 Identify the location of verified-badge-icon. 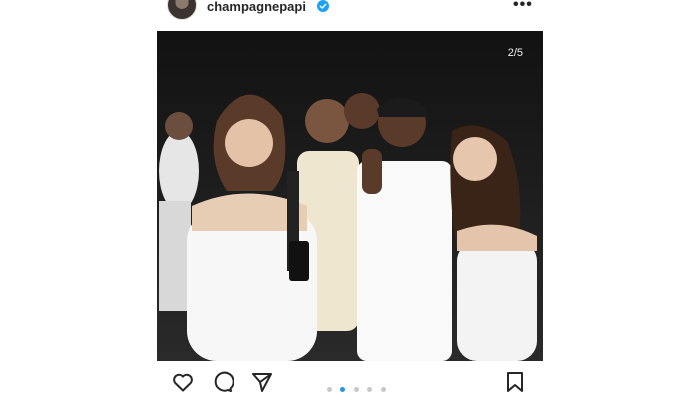
(323, 6).